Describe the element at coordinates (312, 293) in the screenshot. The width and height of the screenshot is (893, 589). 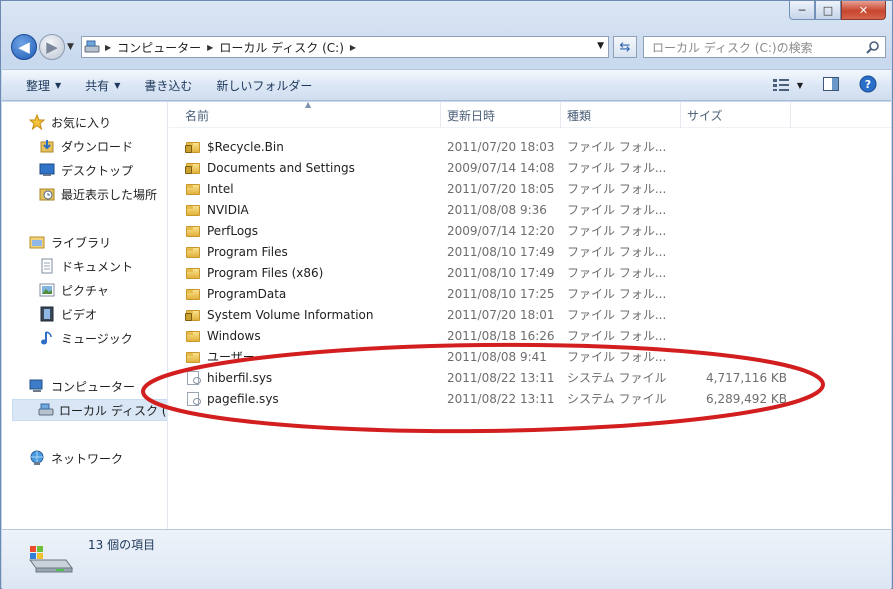
I see `file-name-cell: ProgramData` at that location.